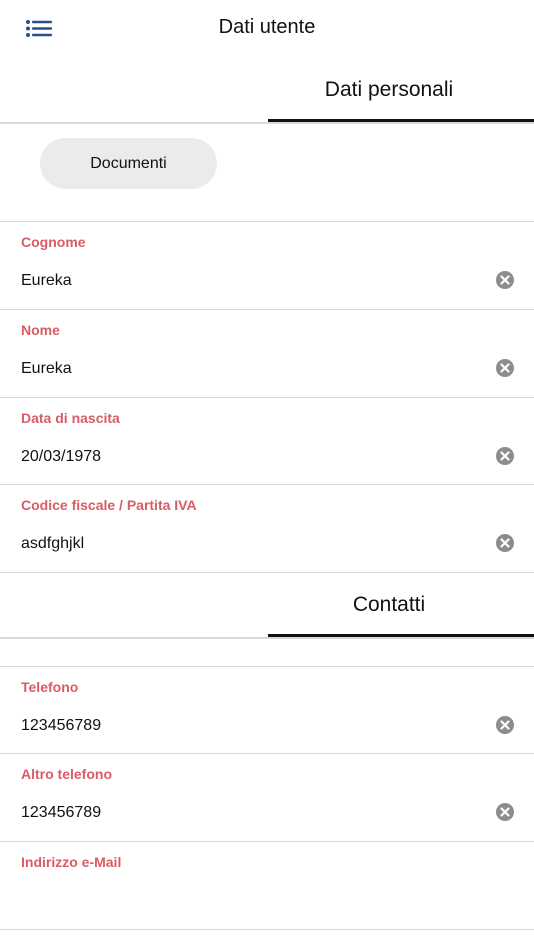 The width and height of the screenshot is (534, 950). Describe the element at coordinates (267, 266) in the screenshot. I see `field-cognome: Cognome` at that location.